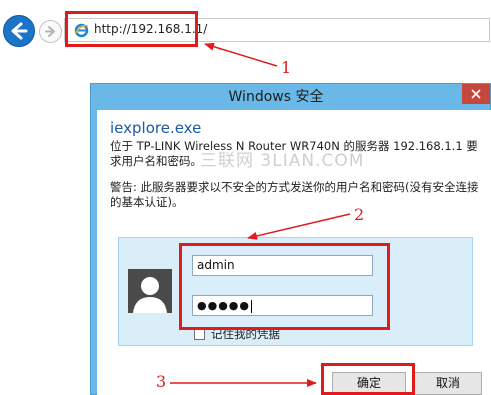 This screenshot has width=491, height=395. I want to click on step-3-label: 3, so click(161, 381).